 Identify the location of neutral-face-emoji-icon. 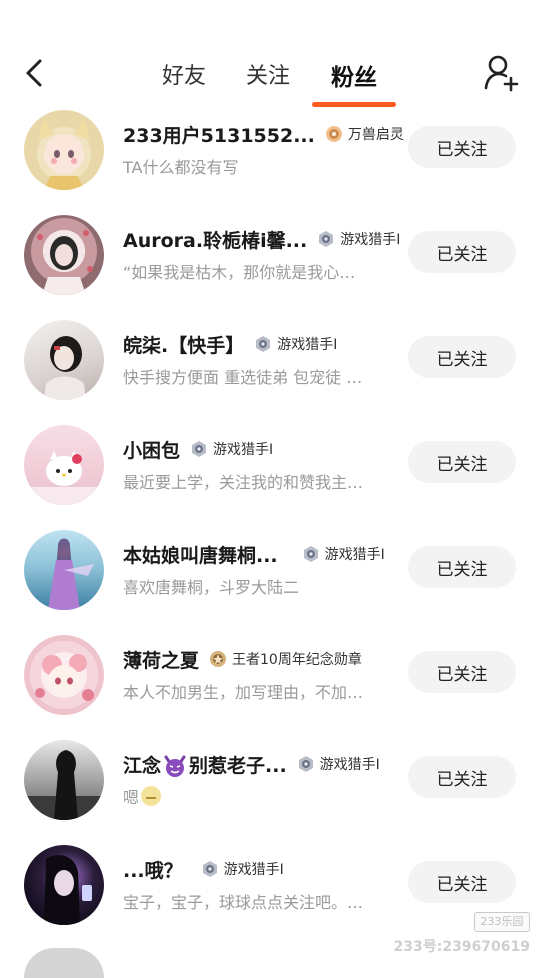
(151, 796).